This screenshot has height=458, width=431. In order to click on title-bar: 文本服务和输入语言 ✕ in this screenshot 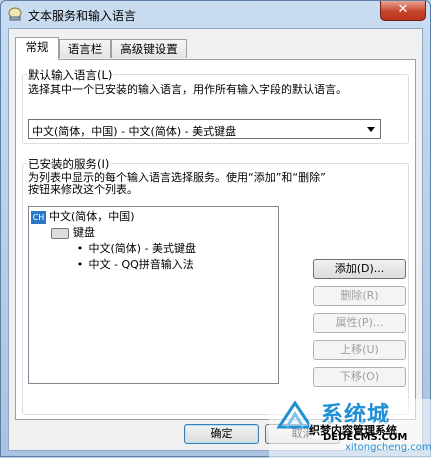, I will do `click(215, 14)`.